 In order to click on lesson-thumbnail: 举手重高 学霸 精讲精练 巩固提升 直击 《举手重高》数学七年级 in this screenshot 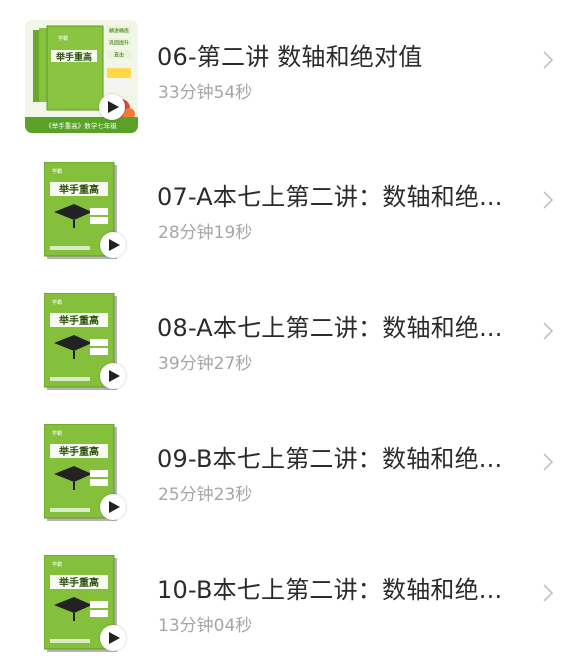, I will do `click(81, 76)`.